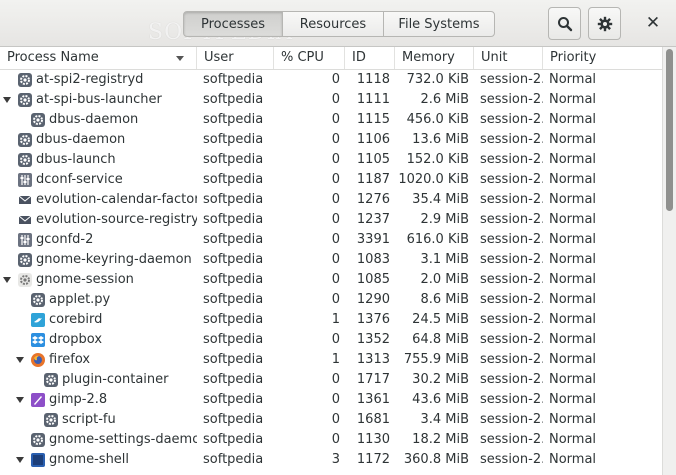  What do you see at coordinates (180, 58) in the screenshot?
I see `sort-descending-icon` at bounding box center [180, 58].